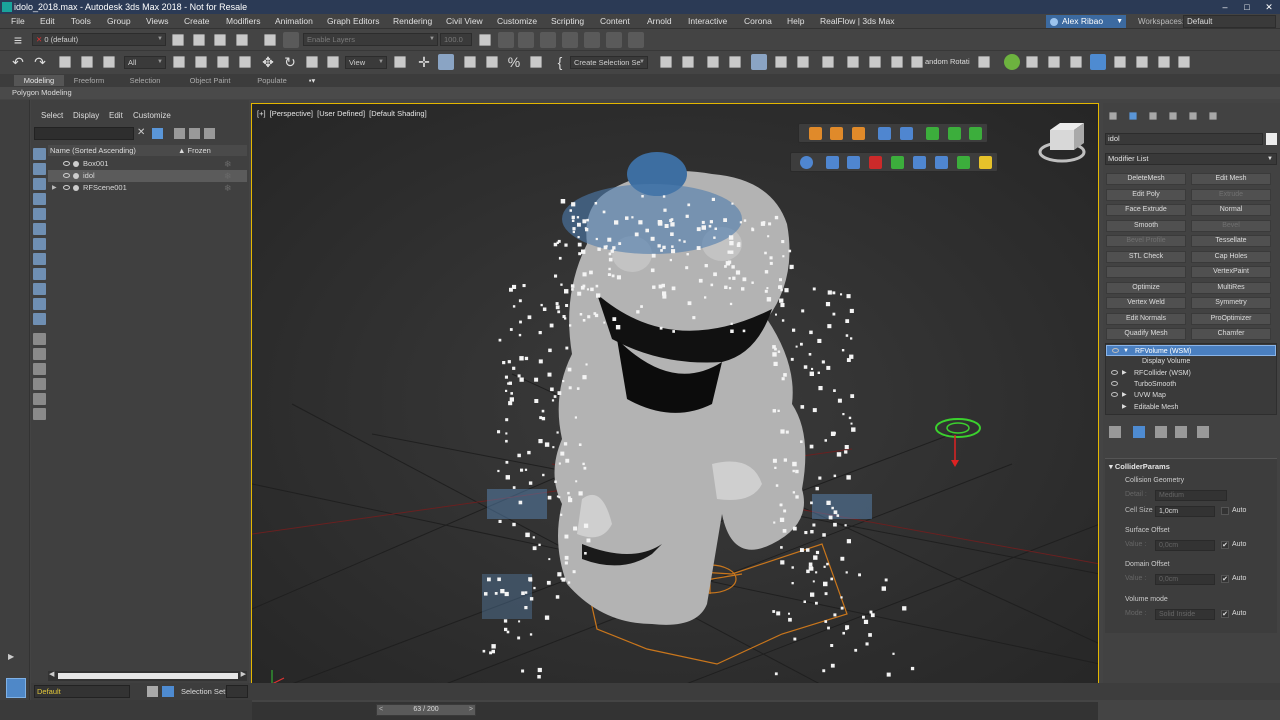 This screenshot has width=1280, height=720. Describe the element at coordinates (897, 162) in the screenshot. I see `realflow-collider-icon` at that location.